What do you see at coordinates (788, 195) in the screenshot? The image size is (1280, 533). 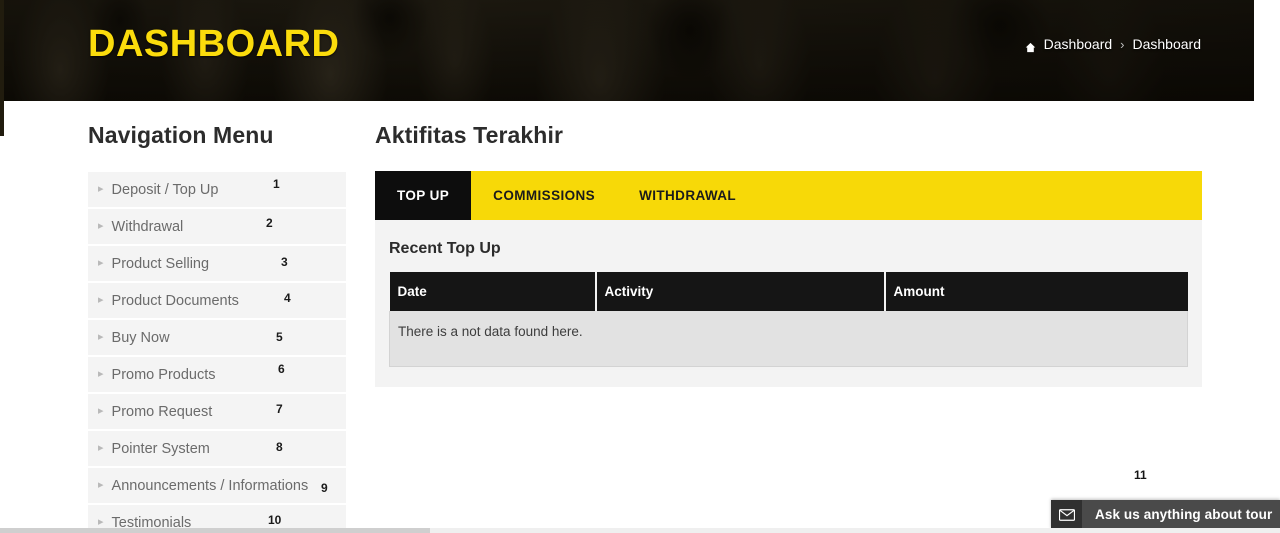 I see `activity-tabbar: TOP UP COMMISSIONS WITHDRAWAL` at bounding box center [788, 195].